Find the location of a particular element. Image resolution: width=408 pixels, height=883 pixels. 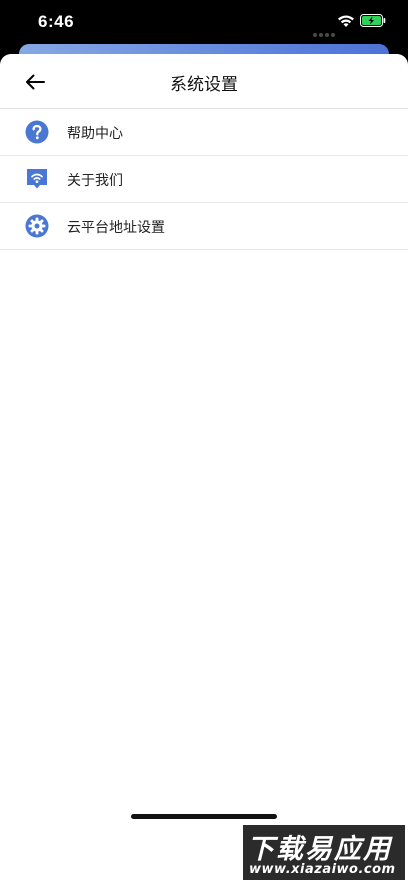

menu-item-cloud-platform-address: 云平台地址设置 is located at coordinates (204, 226).